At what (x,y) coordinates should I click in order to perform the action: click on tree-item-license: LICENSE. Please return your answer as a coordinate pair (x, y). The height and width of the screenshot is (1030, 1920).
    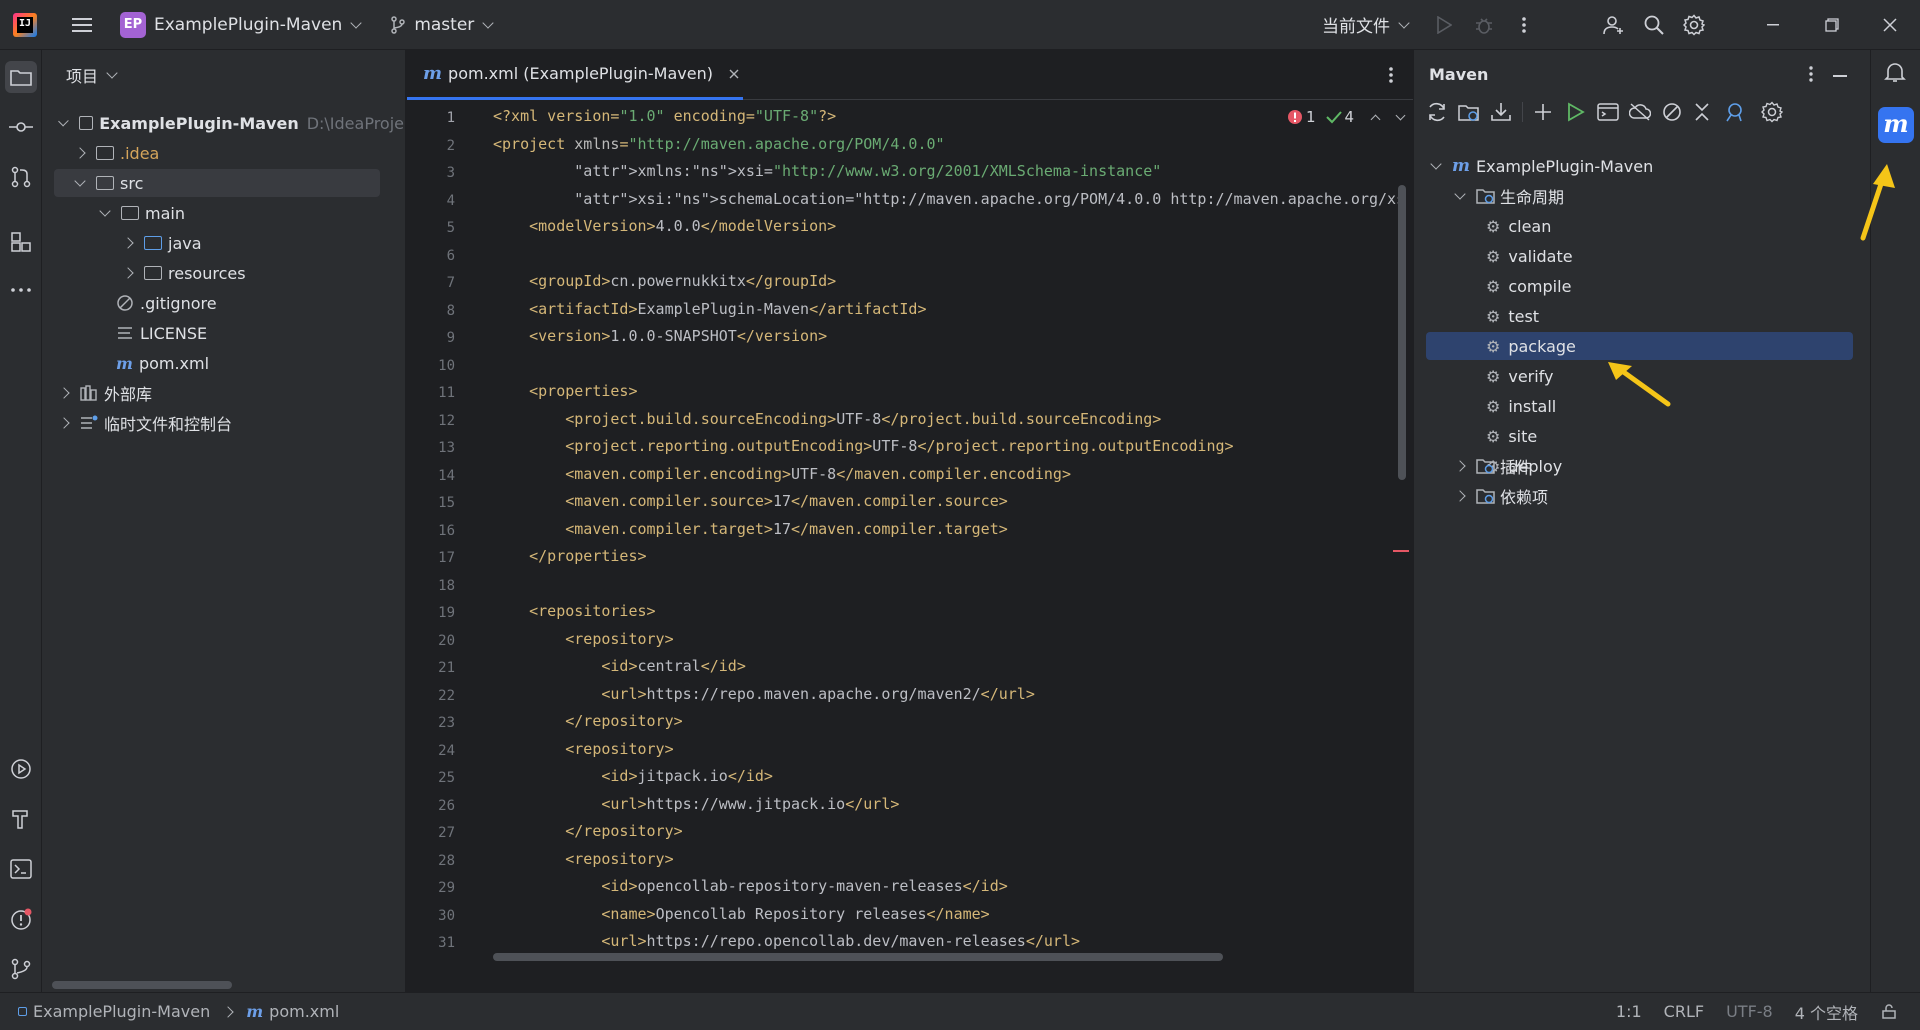
    Looking at the image, I should click on (229, 333).